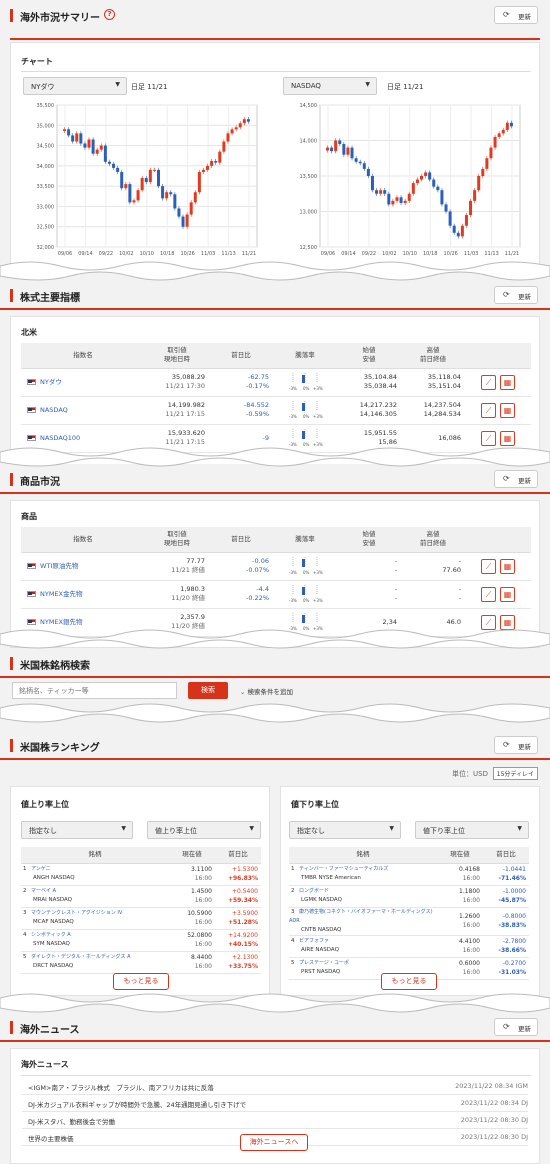 The height and width of the screenshot is (1164, 550). What do you see at coordinates (242, 900) in the screenshot?
I see `change-percent: +59.34%` at bounding box center [242, 900].